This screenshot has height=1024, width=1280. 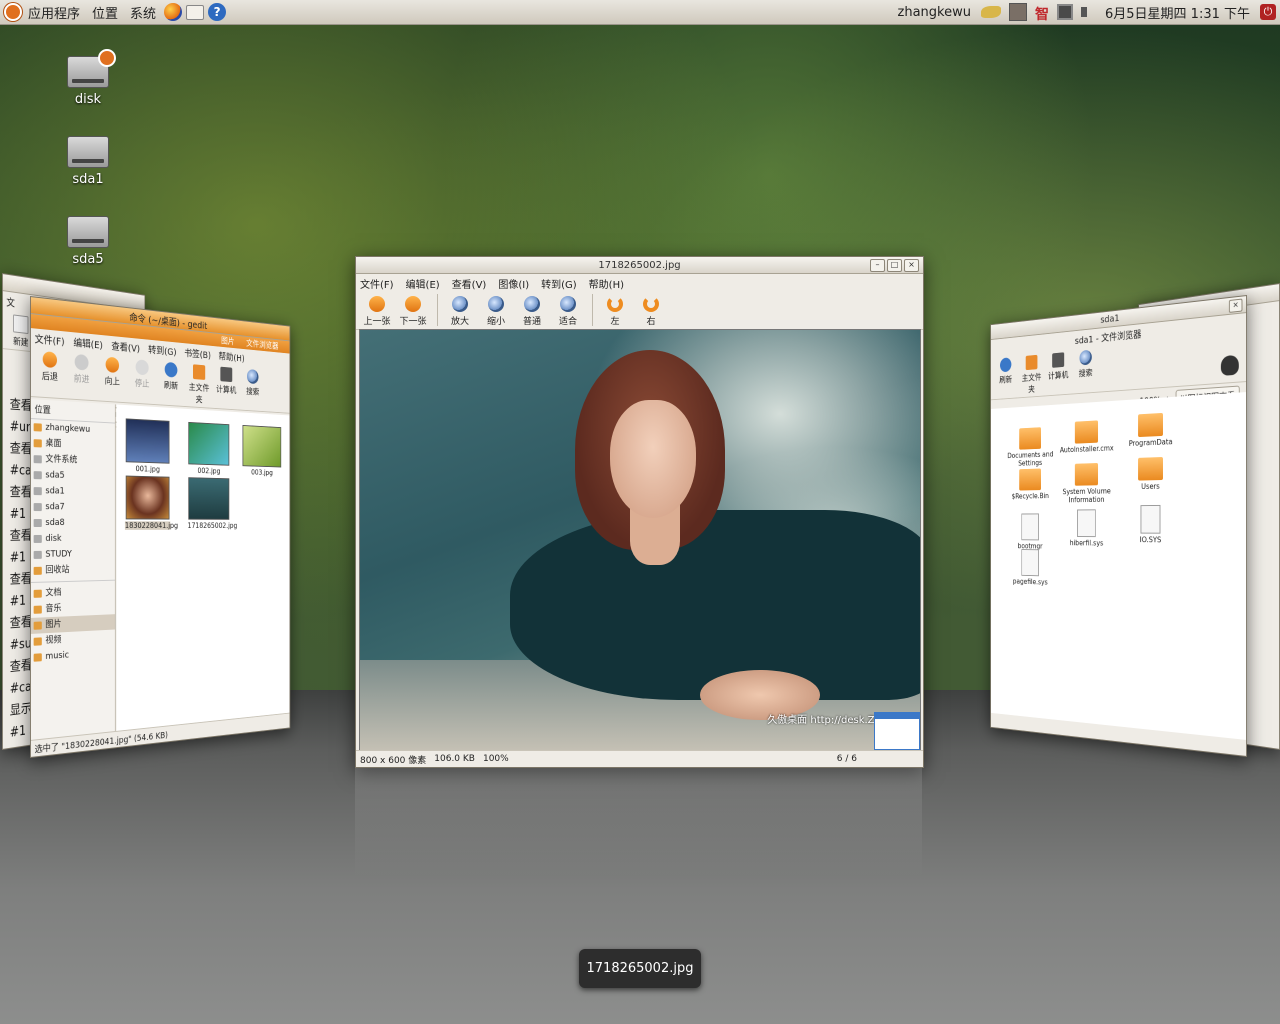 I want to click on status-zoom: 100%, so click(x=496, y=759).